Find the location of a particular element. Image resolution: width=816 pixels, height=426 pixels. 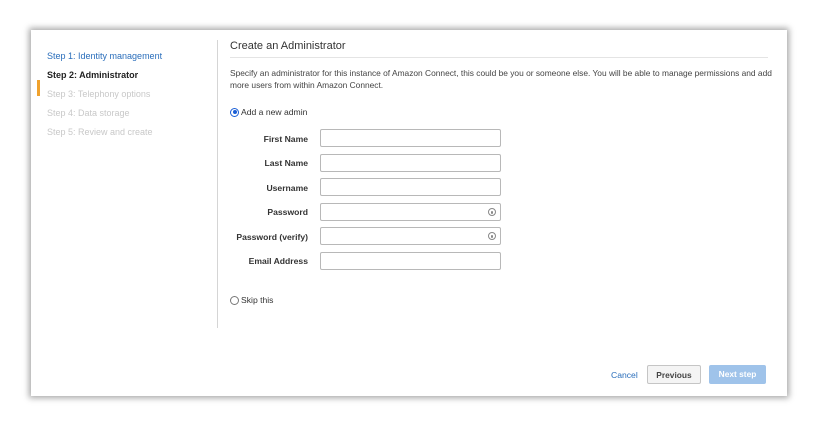

step-administrator: Step 2: Administrator is located at coordinates (93, 75).